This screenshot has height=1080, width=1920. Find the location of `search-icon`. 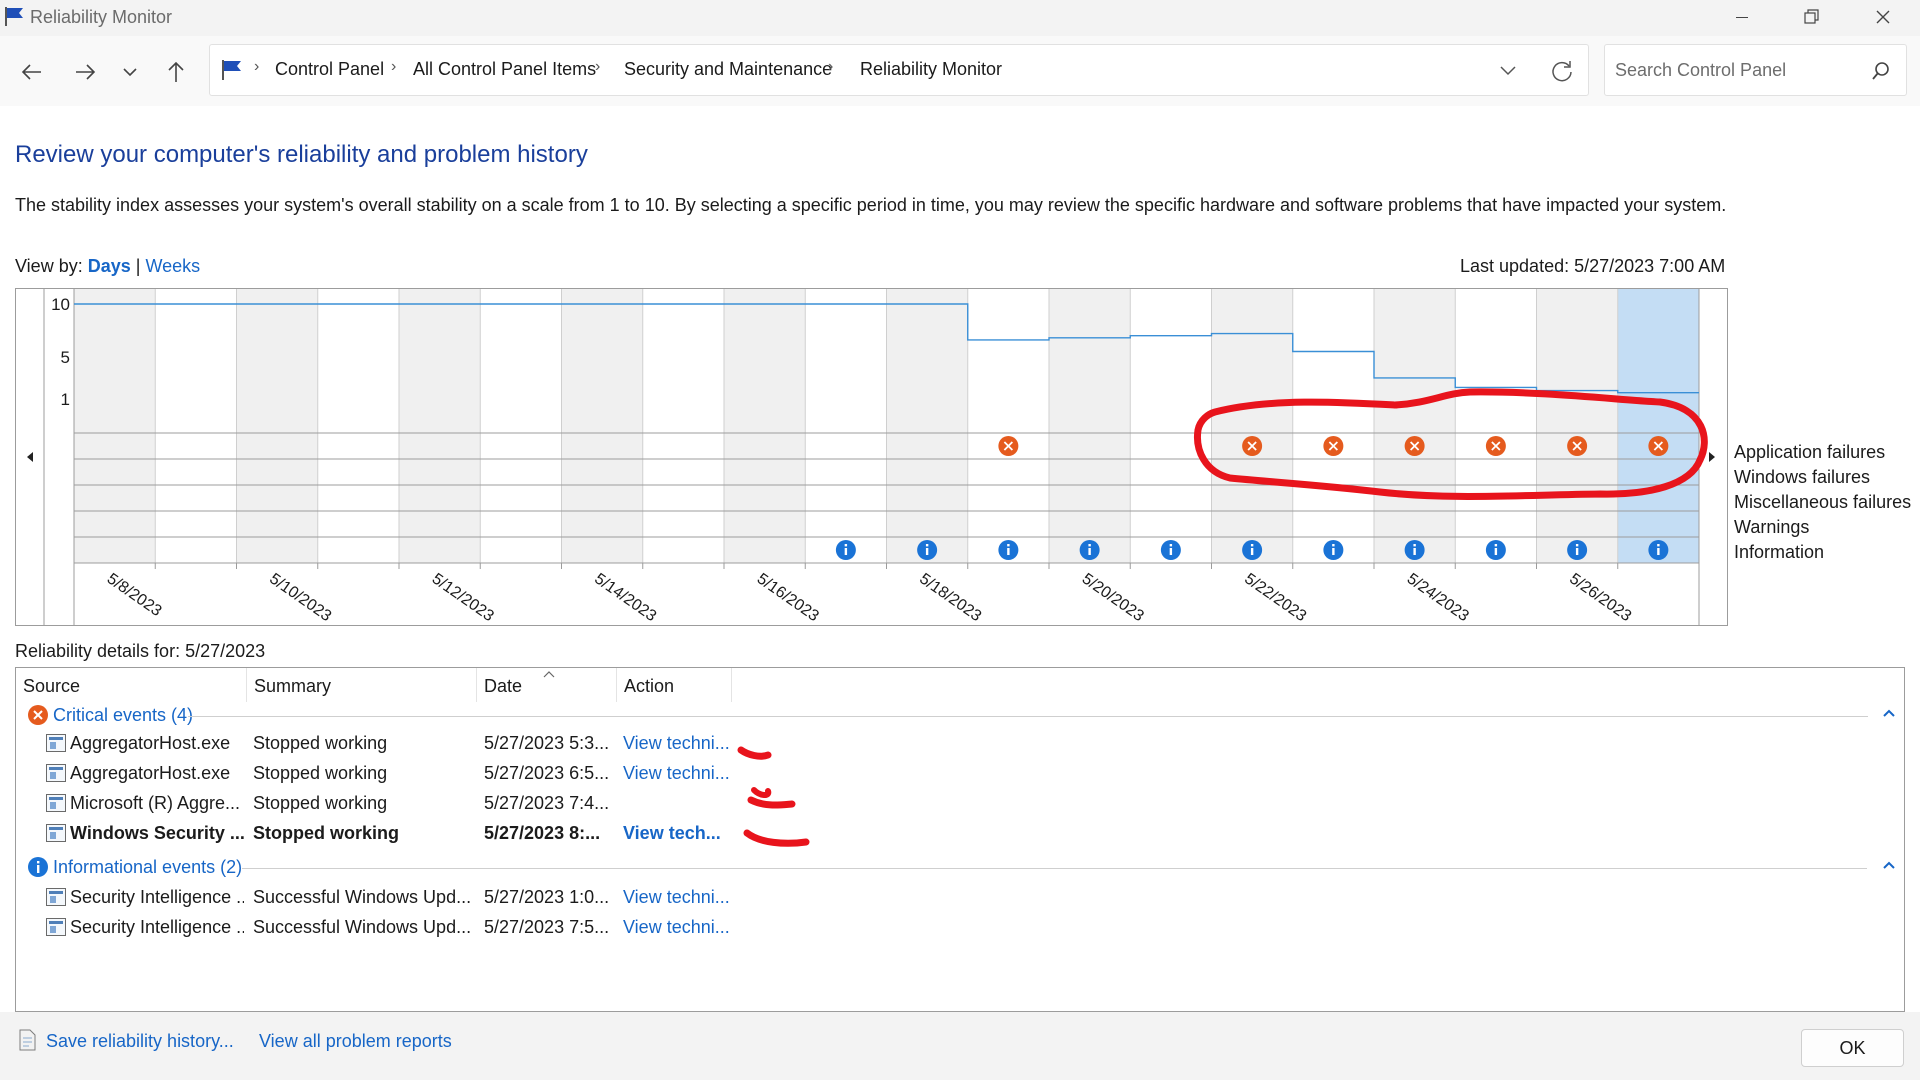

search-icon is located at coordinates (1881, 71).